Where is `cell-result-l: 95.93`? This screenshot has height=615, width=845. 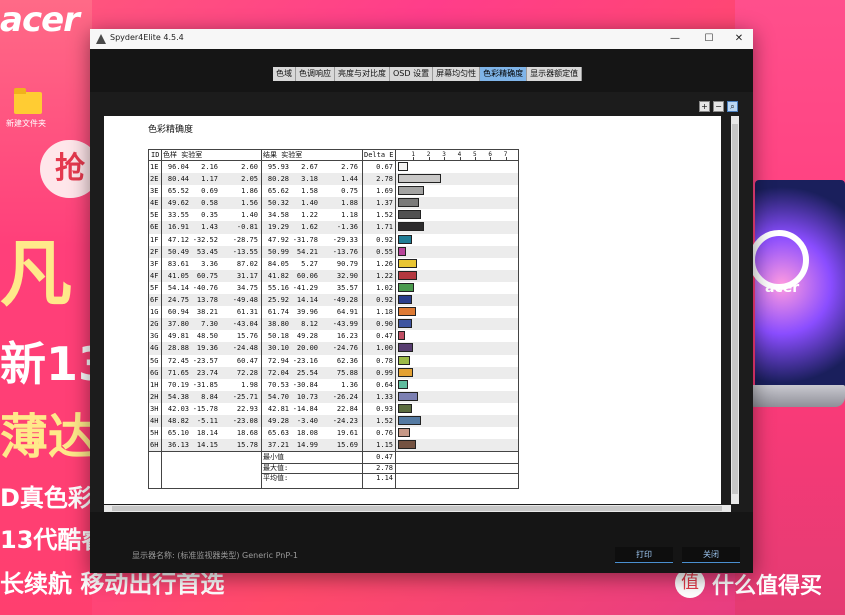 cell-result-l: 95.93 is located at coordinates (278, 167).